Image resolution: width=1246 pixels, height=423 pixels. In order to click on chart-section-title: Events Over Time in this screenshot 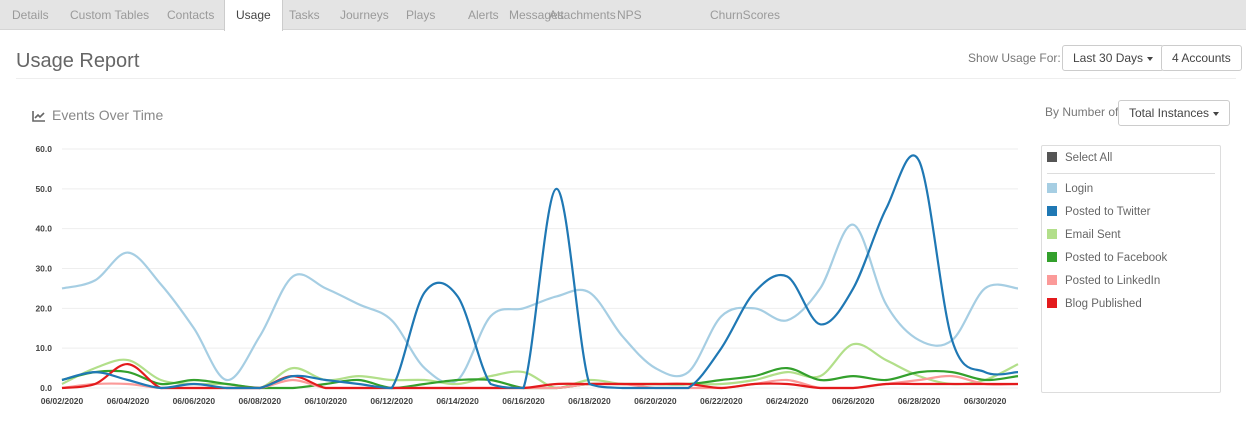, I will do `click(97, 115)`.